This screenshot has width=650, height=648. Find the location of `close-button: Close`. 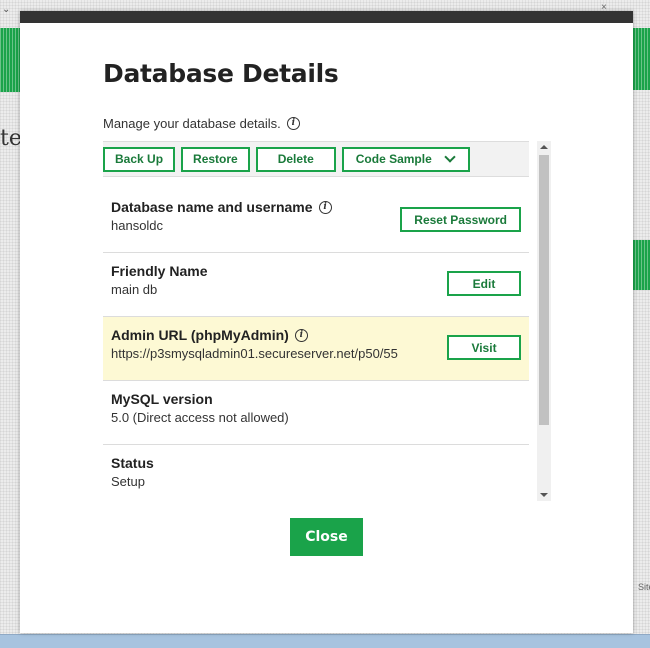

close-button: Close is located at coordinates (326, 537).